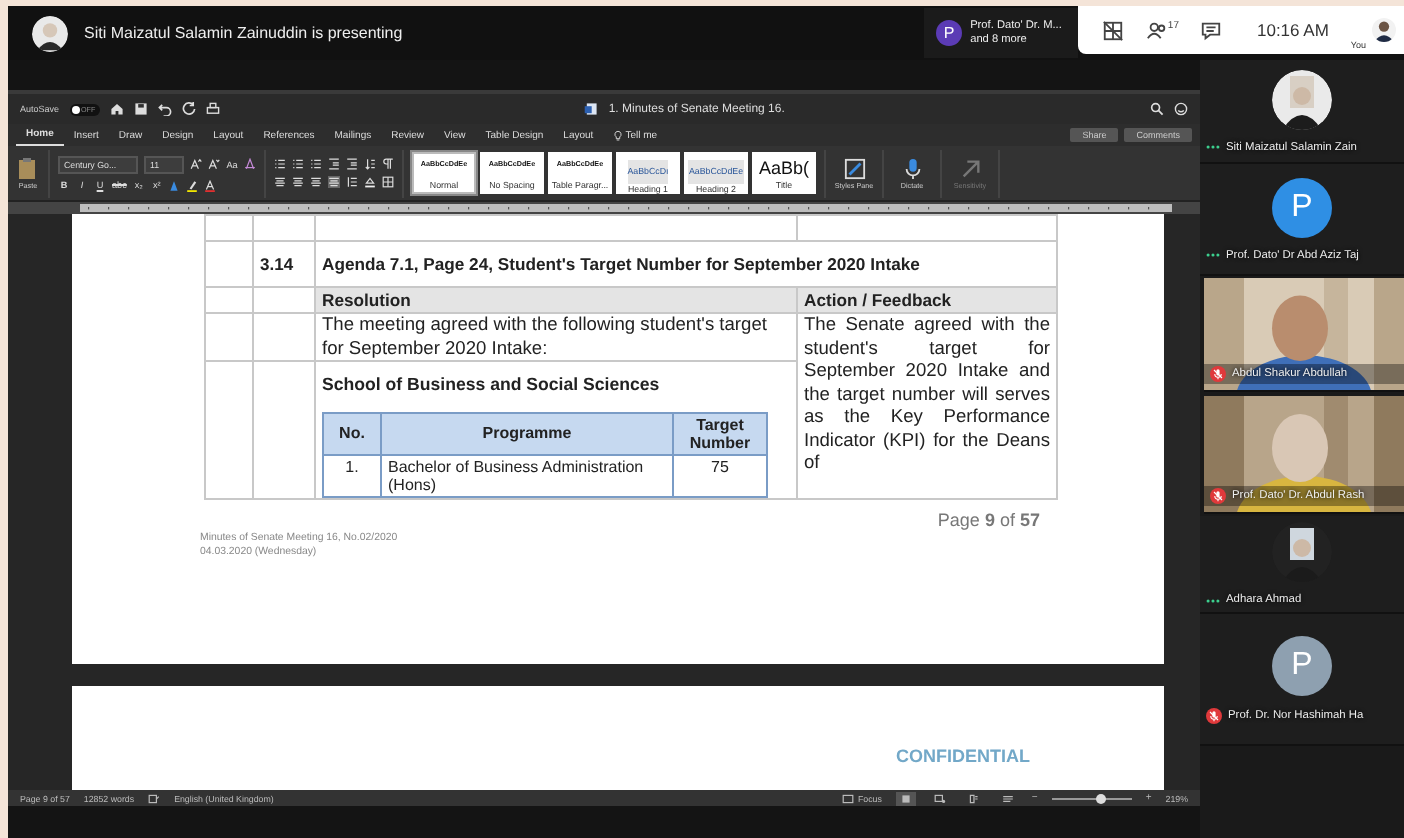 The image size is (1404, 838). I want to click on page-number: Page 9 of 57, so click(988, 521).